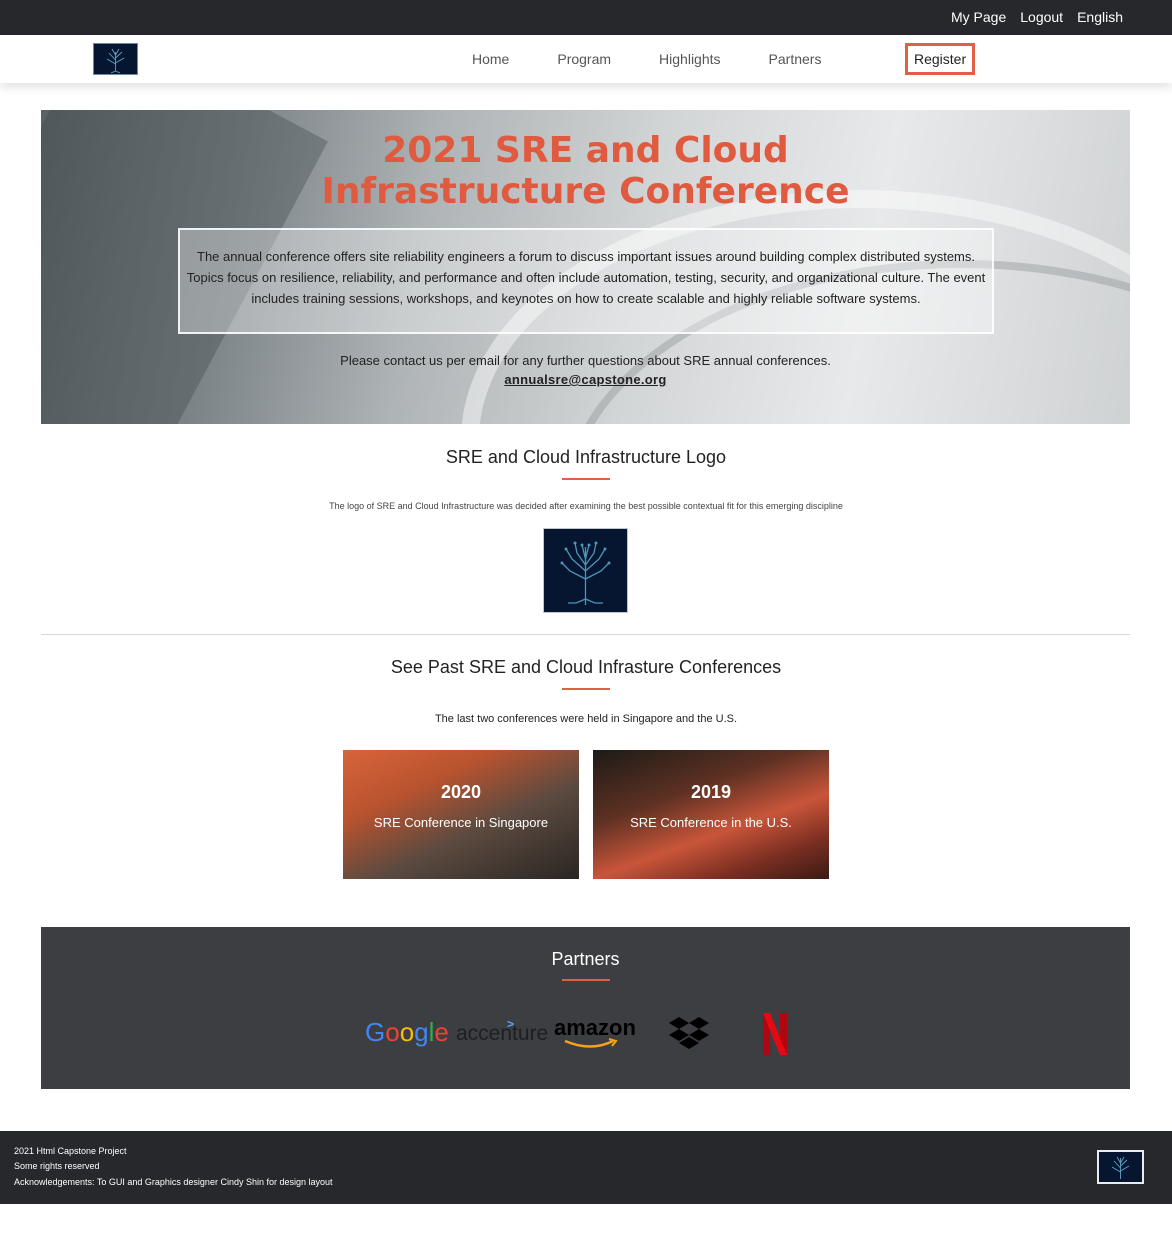  What do you see at coordinates (586, 457) in the screenshot?
I see `logo-section-title: SRE and Cloud Infrastructure Logo` at bounding box center [586, 457].